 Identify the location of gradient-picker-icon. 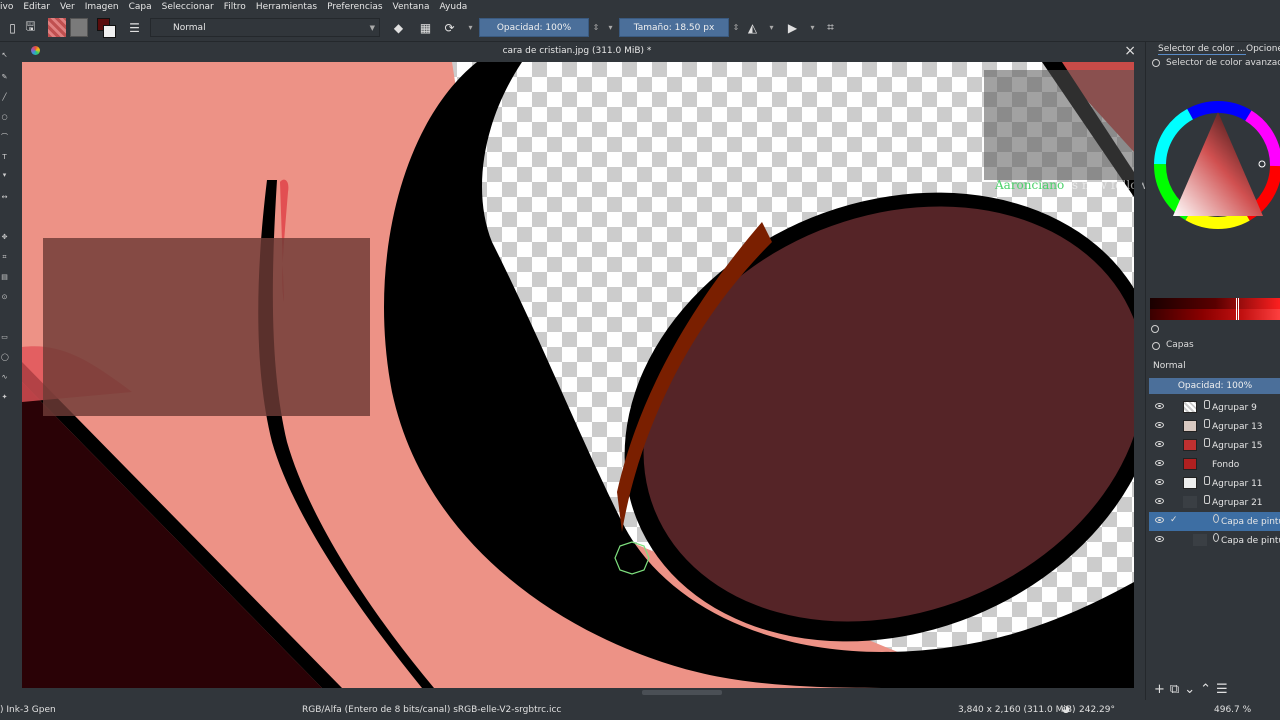
(57, 27).